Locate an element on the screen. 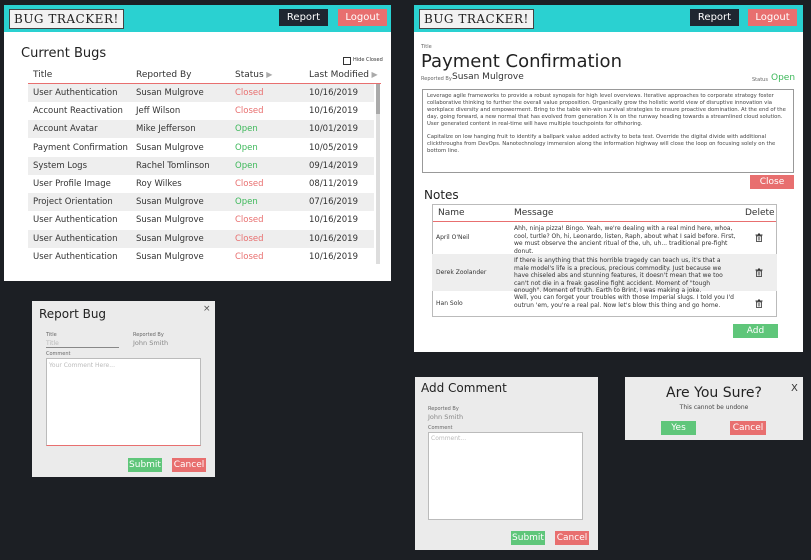  confirm-subtitle: This cannot be undone is located at coordinates (714, 407).